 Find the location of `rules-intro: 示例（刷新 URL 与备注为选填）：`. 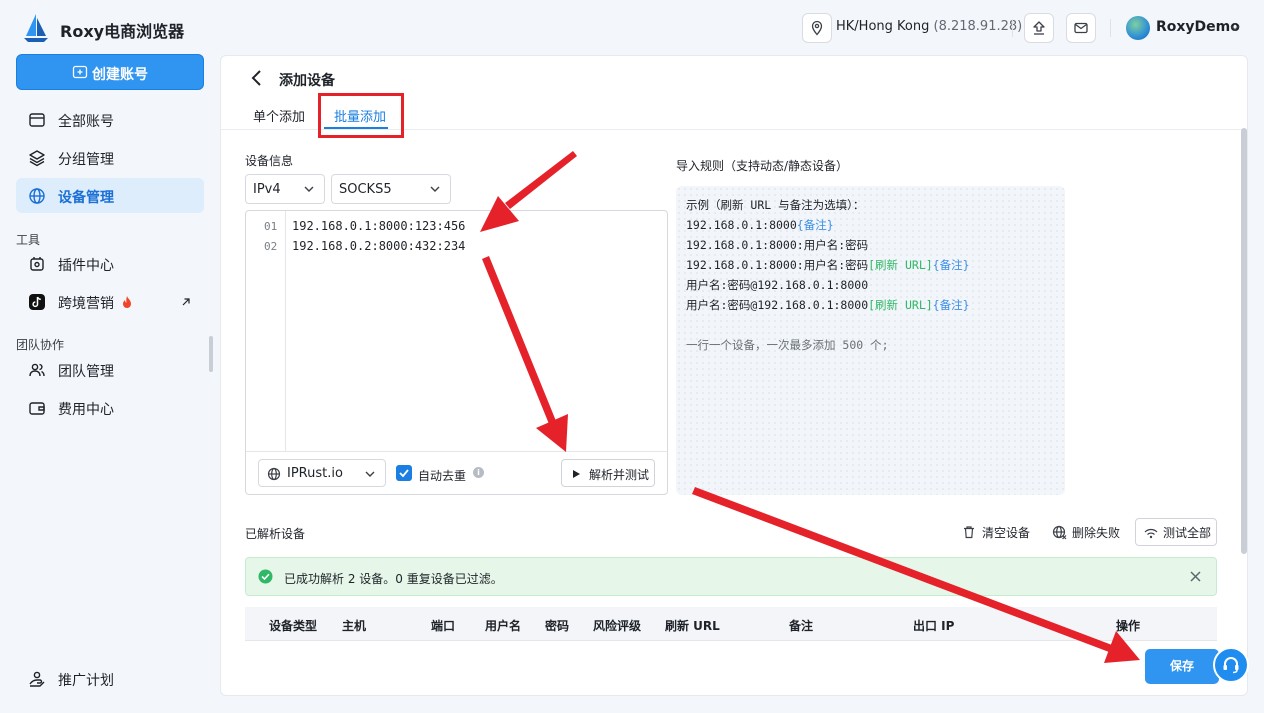

rules-intro: 示例（刷新 URL 与备注为选填）： is located at coordinates (775, 205).